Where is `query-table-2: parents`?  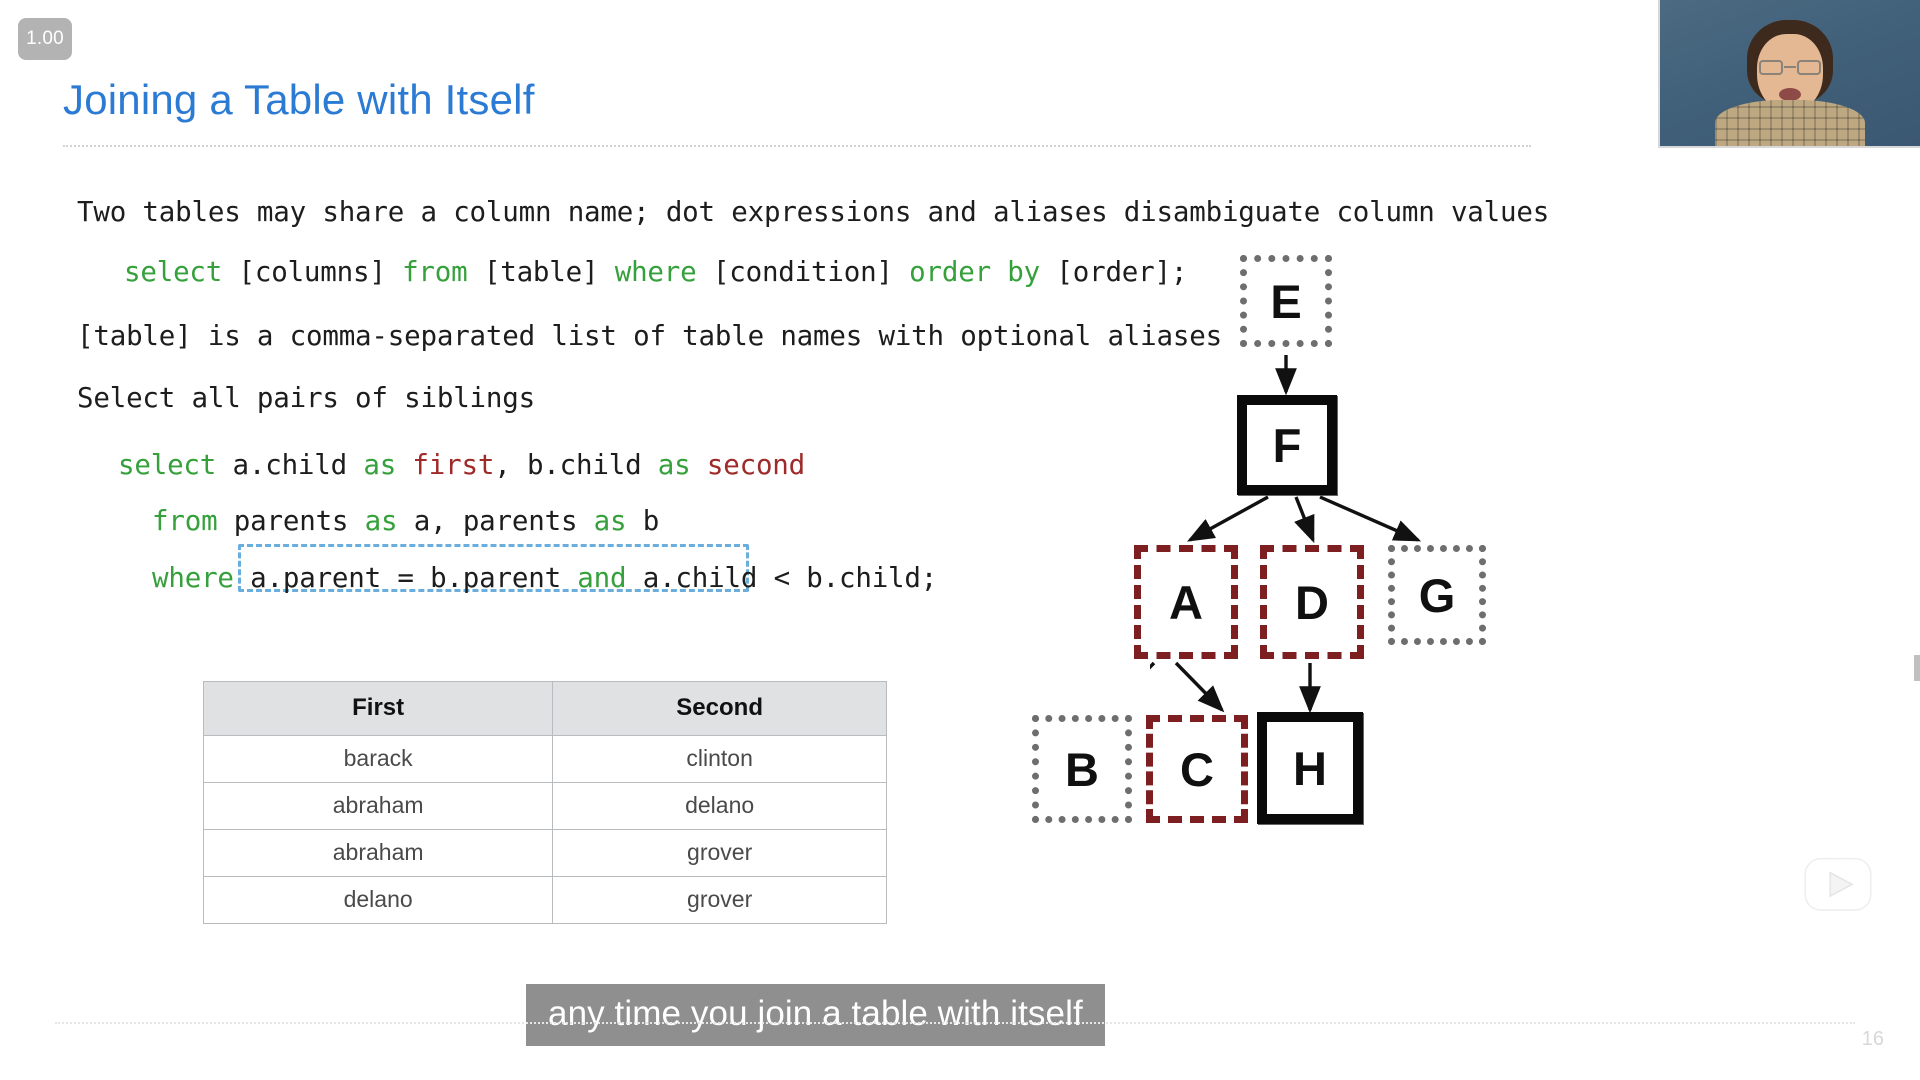 query-table-2: parents is located at coordinates (528, 521).